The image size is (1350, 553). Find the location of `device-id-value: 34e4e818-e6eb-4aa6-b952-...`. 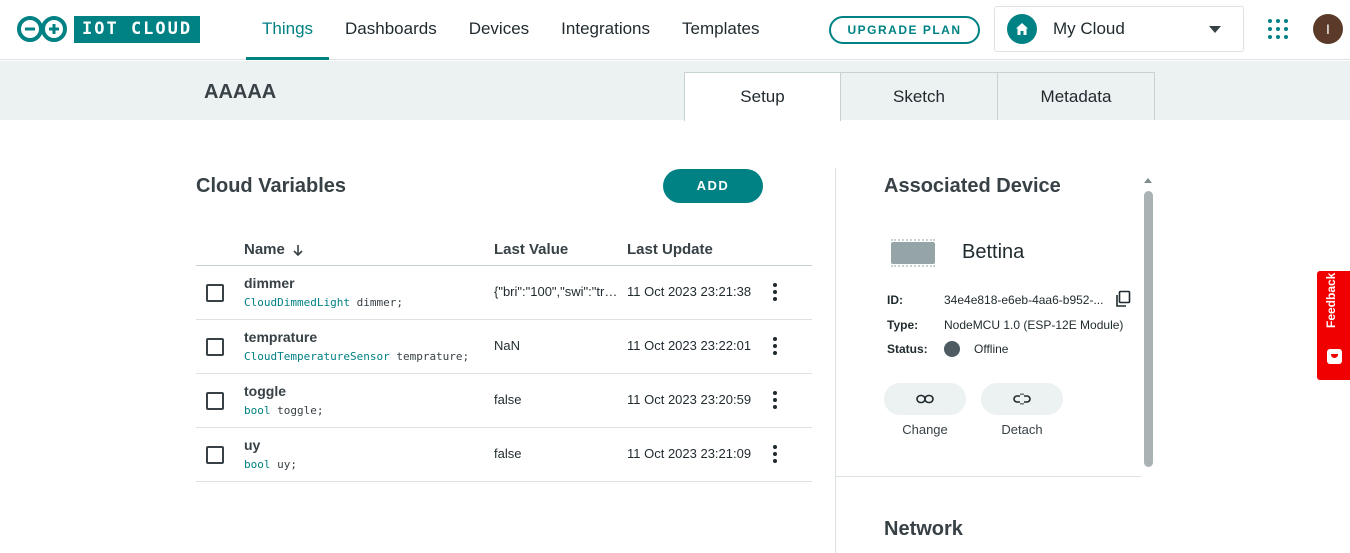

device-id-value: 34e4e818-e6eb-4aa6-b952-... is located at coordinates (1024, 300).